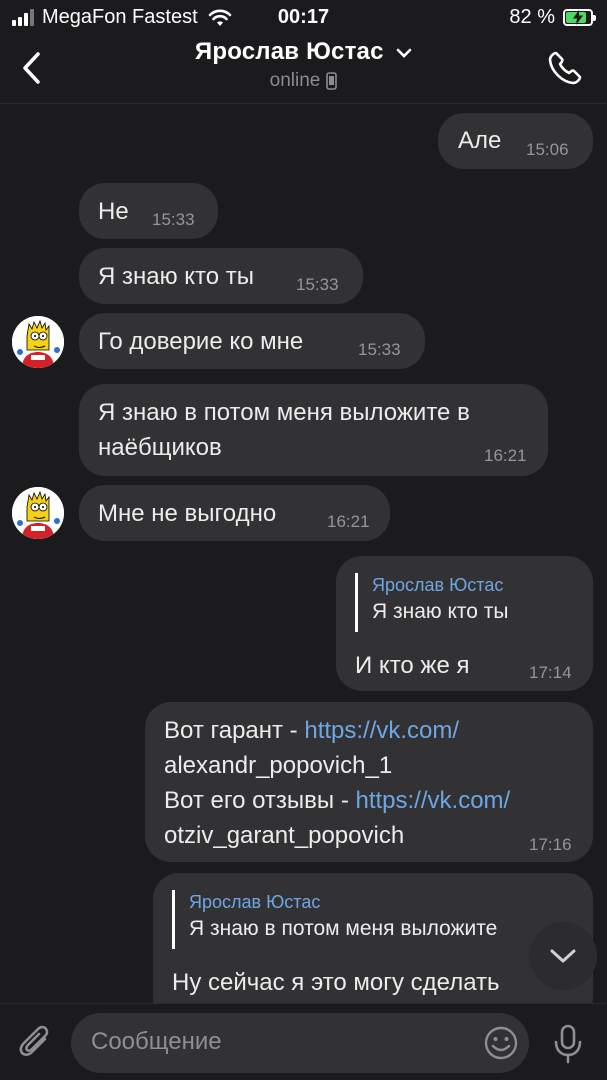  I want to click on contact-title: Ярослав Юстас online, so click(303, 65).